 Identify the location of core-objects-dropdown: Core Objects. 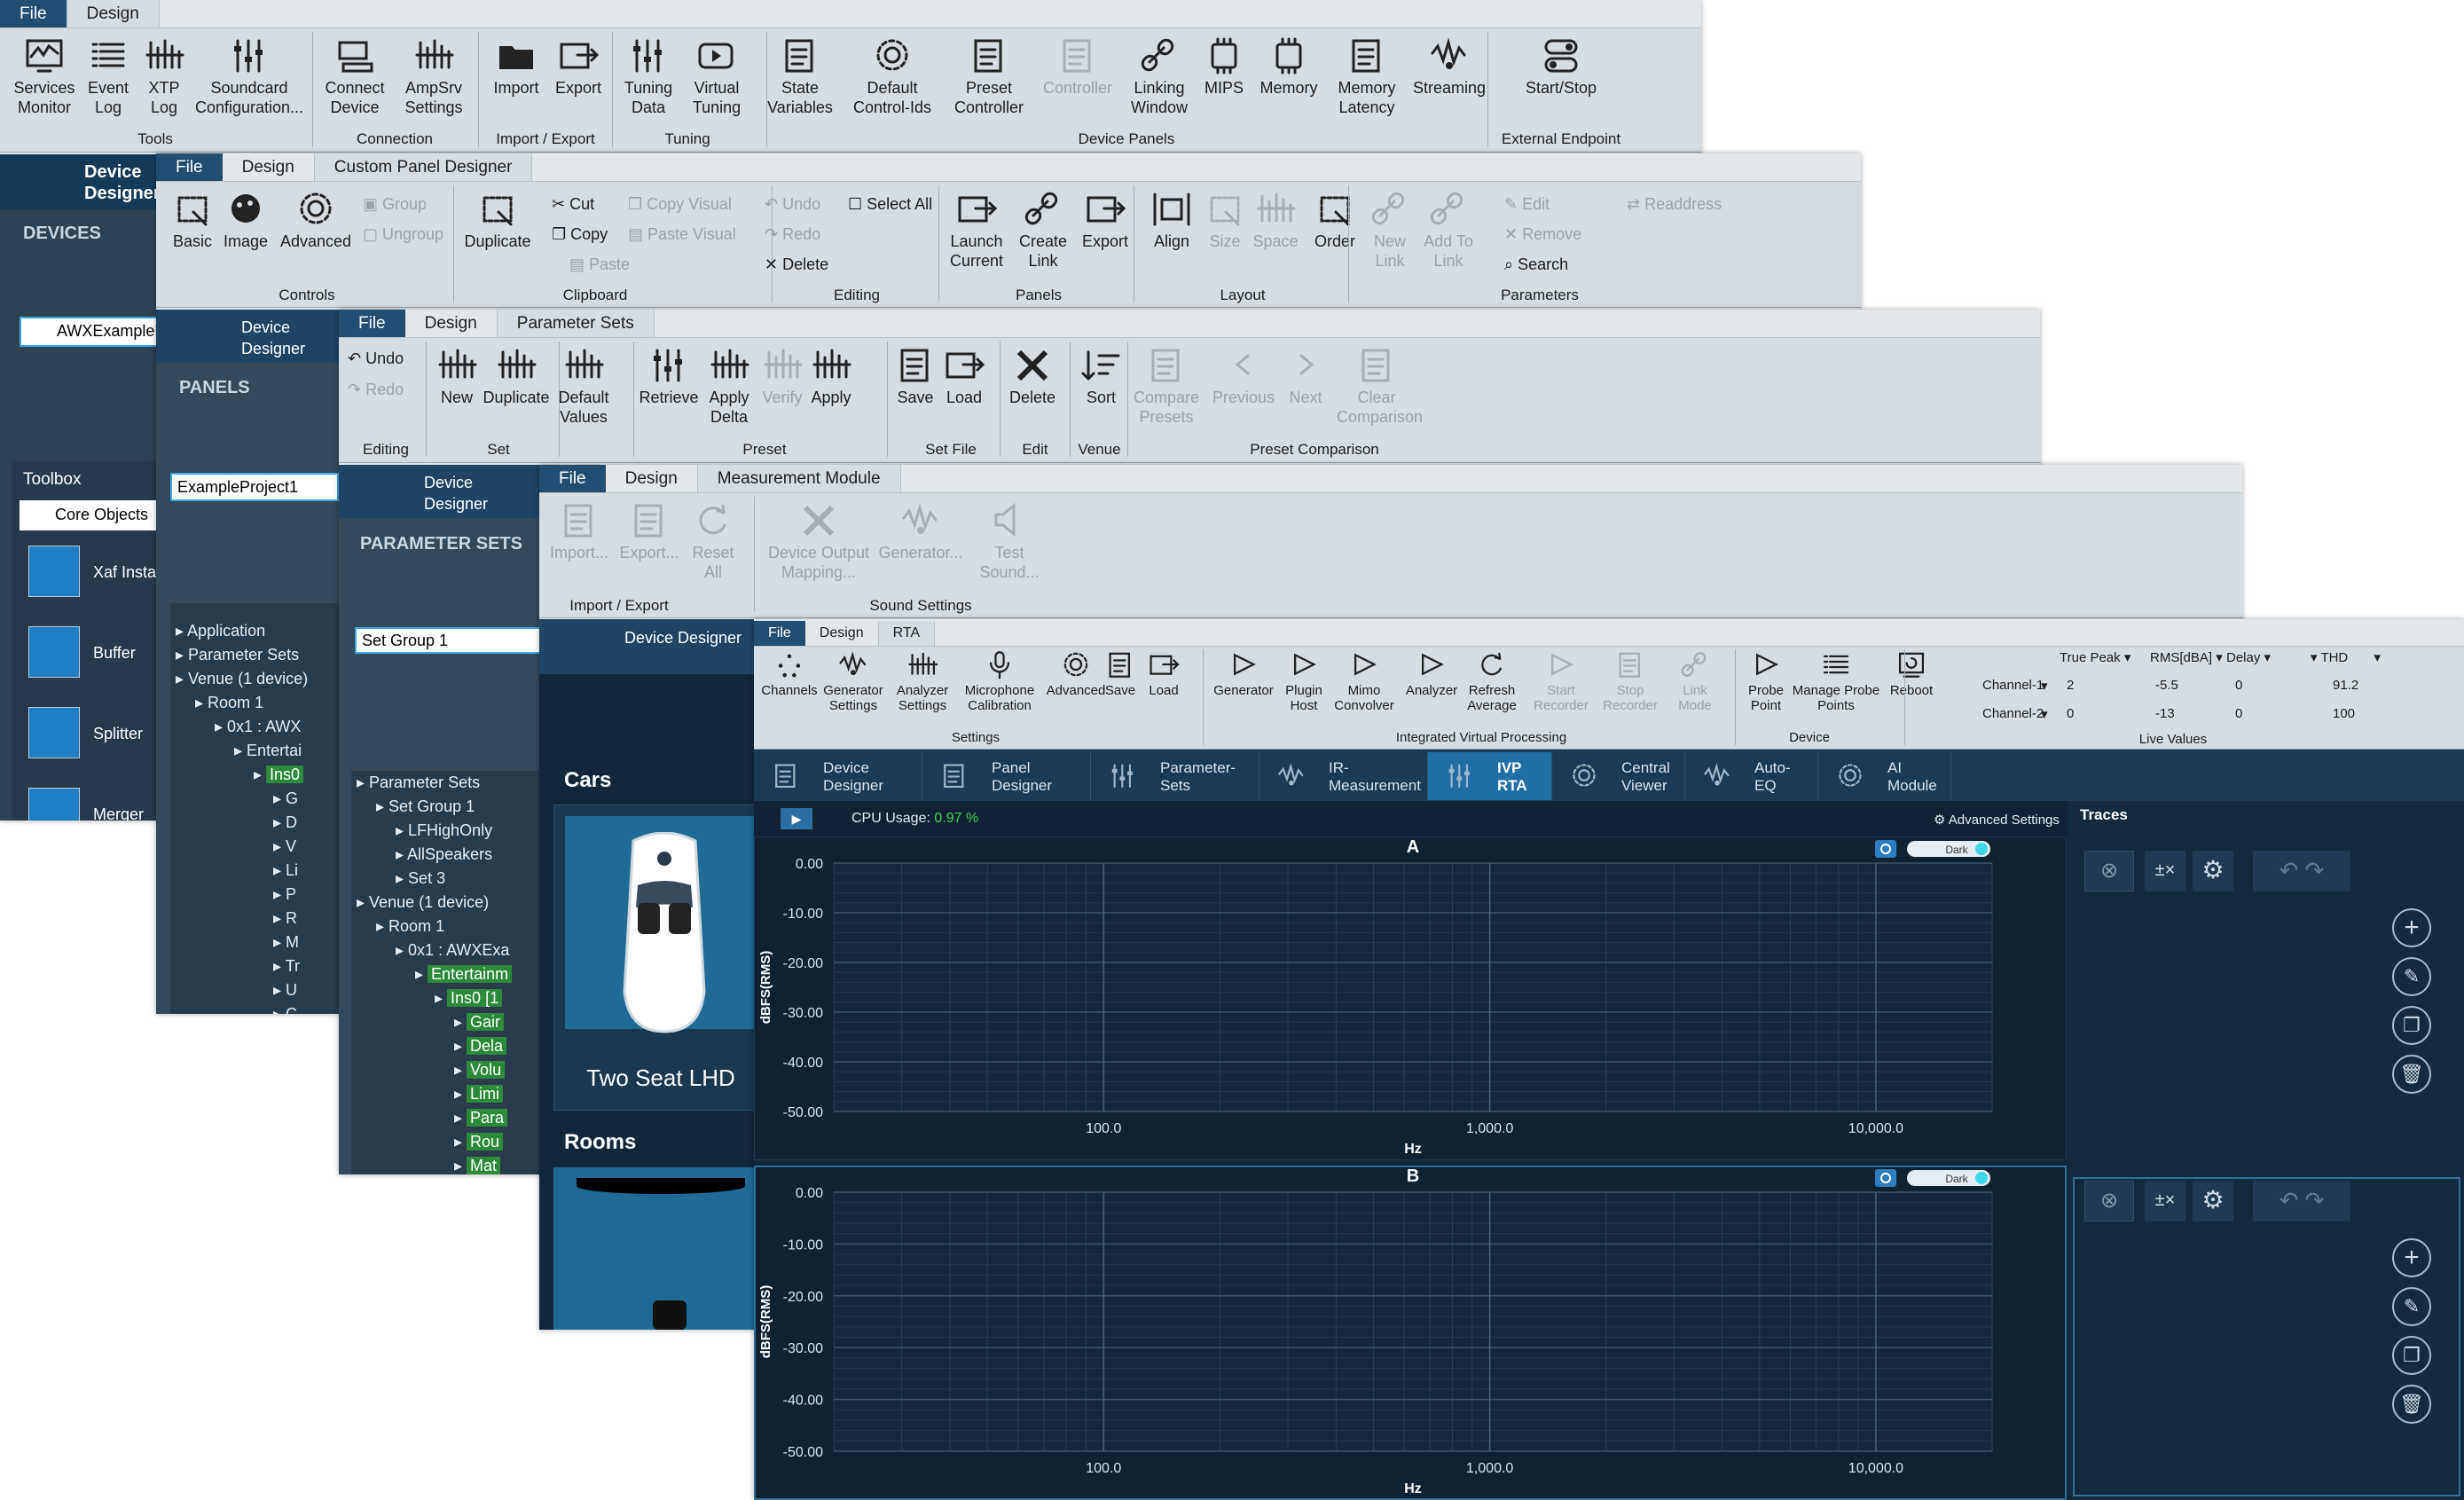
(90, 515).